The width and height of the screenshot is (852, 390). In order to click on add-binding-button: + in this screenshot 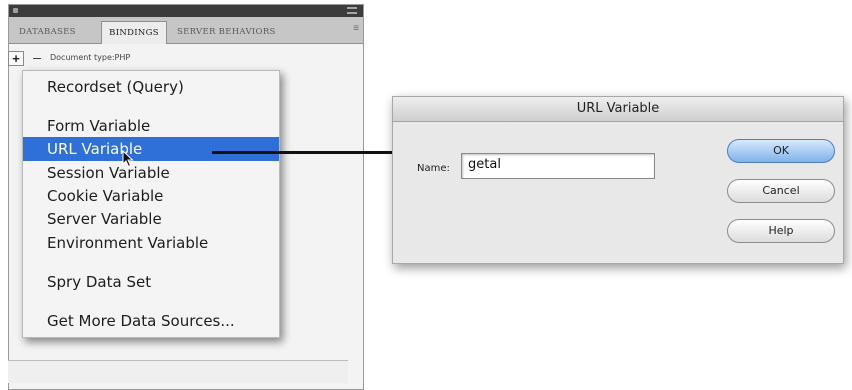, I will do `click(16, 58)`.